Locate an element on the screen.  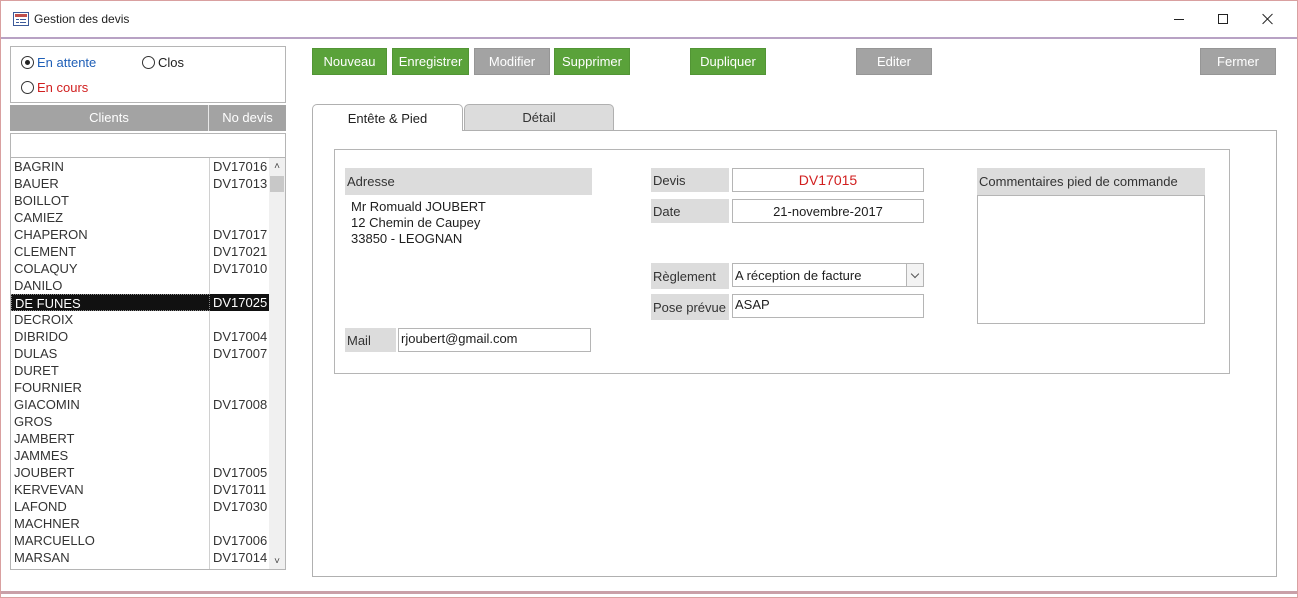
client-row: BOILLOT is located at coordinates (140, 200).